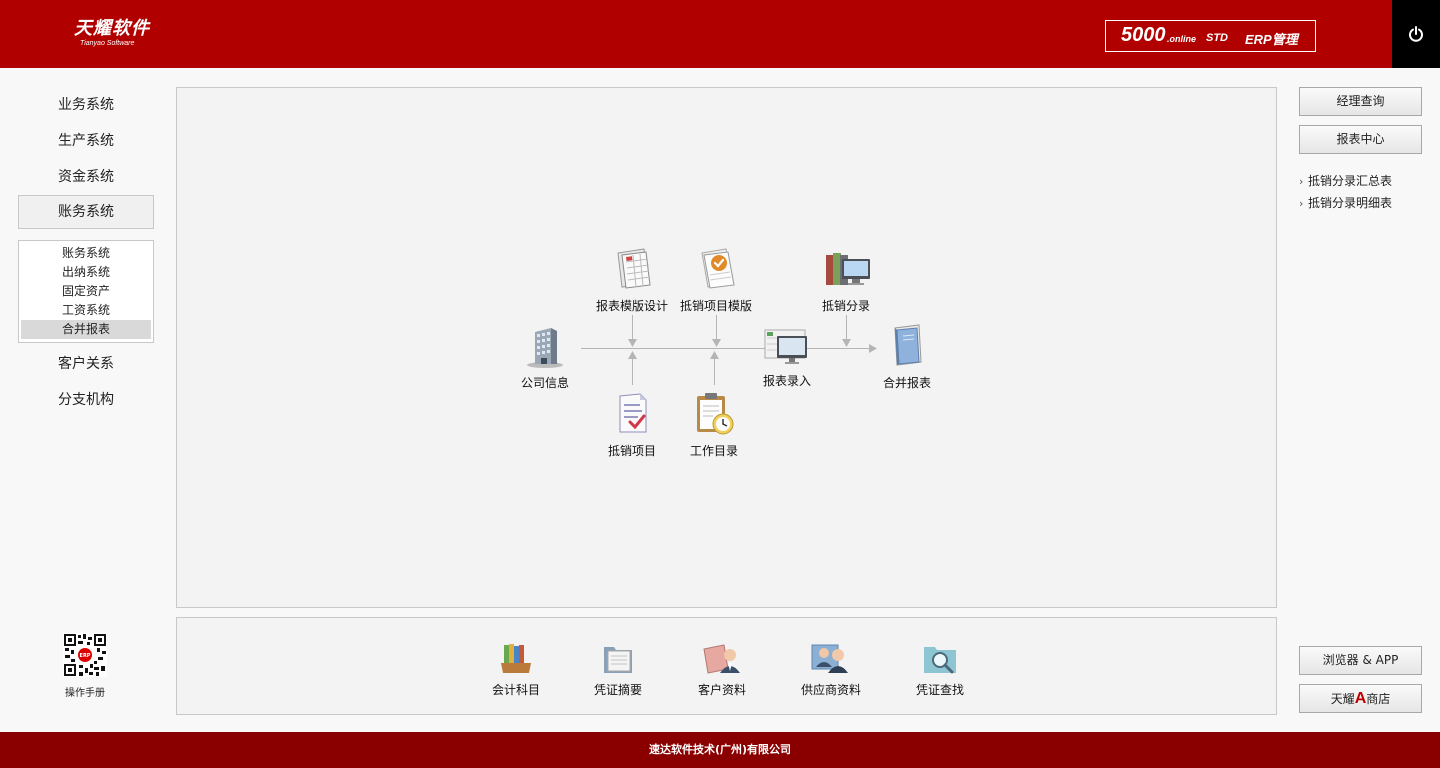 The height and width of the screenshot is (768, 1440). I want to click on nav-branch-organization: 分支机构, so click(86, 400).